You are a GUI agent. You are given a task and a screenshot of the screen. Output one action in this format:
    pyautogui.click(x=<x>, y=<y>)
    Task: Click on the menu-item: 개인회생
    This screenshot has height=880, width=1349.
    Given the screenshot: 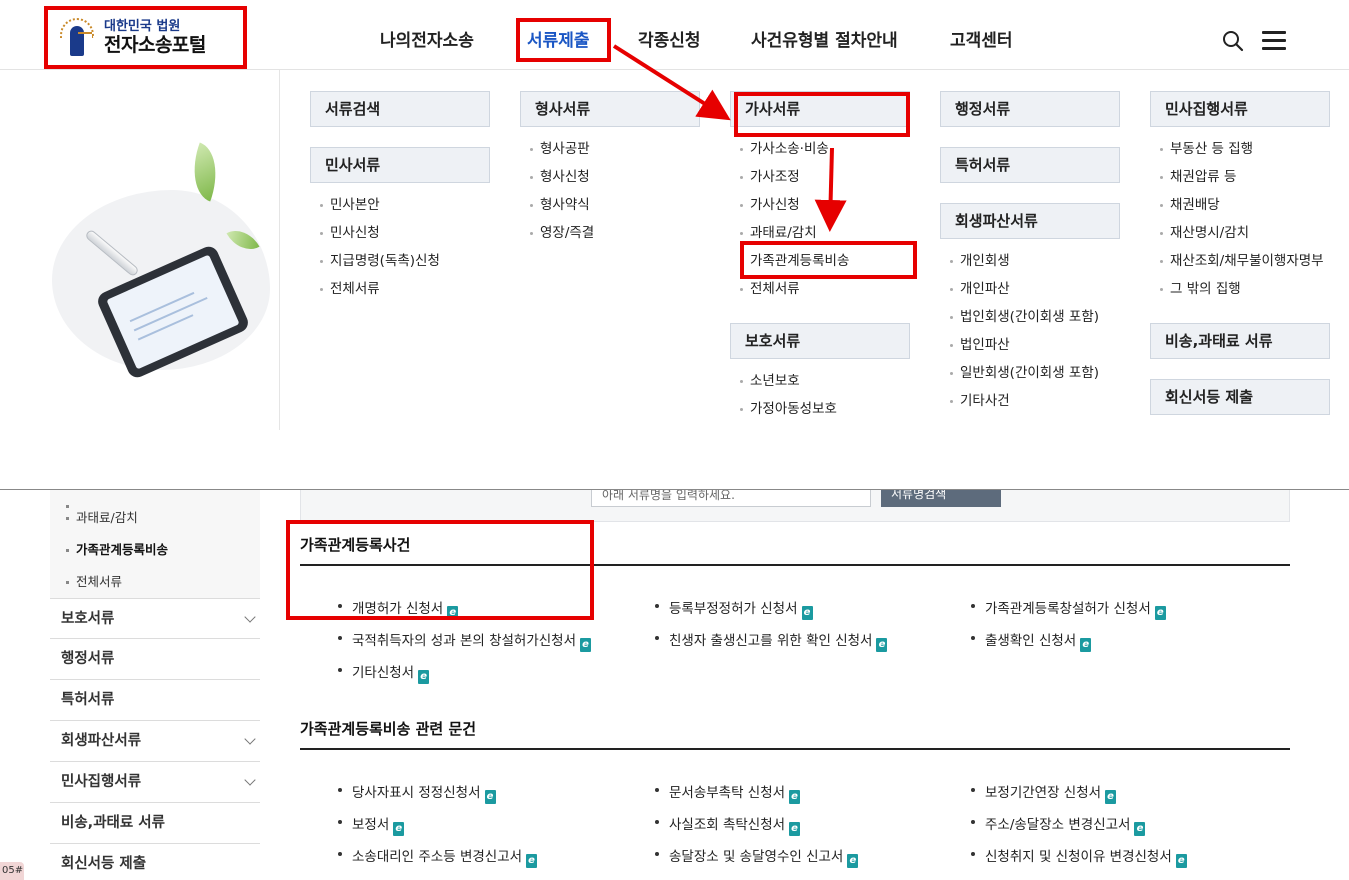 What is the action you would take?
    pyautogui.click(x=1030, y=261)
    